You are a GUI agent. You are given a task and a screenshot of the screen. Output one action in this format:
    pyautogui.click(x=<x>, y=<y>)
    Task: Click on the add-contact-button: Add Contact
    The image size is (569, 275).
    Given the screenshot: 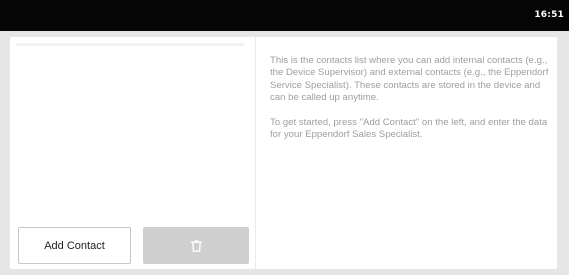 What is the action you would take?
    pyautogui.click(x=74, y=245)
    